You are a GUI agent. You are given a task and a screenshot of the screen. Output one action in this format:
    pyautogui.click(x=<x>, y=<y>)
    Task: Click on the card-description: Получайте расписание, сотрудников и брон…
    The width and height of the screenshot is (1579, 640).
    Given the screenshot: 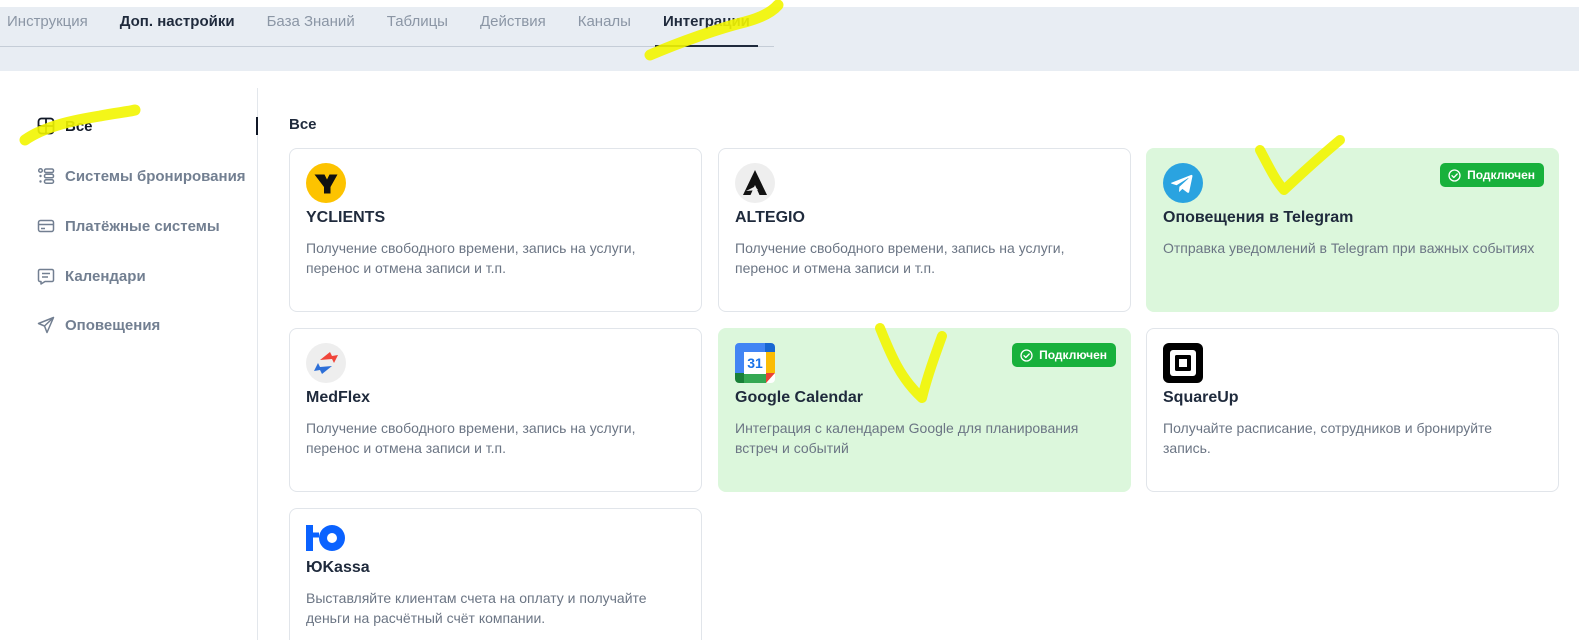 What is the action you would take?
    pyautogui.click(x=1328, y=438)
    